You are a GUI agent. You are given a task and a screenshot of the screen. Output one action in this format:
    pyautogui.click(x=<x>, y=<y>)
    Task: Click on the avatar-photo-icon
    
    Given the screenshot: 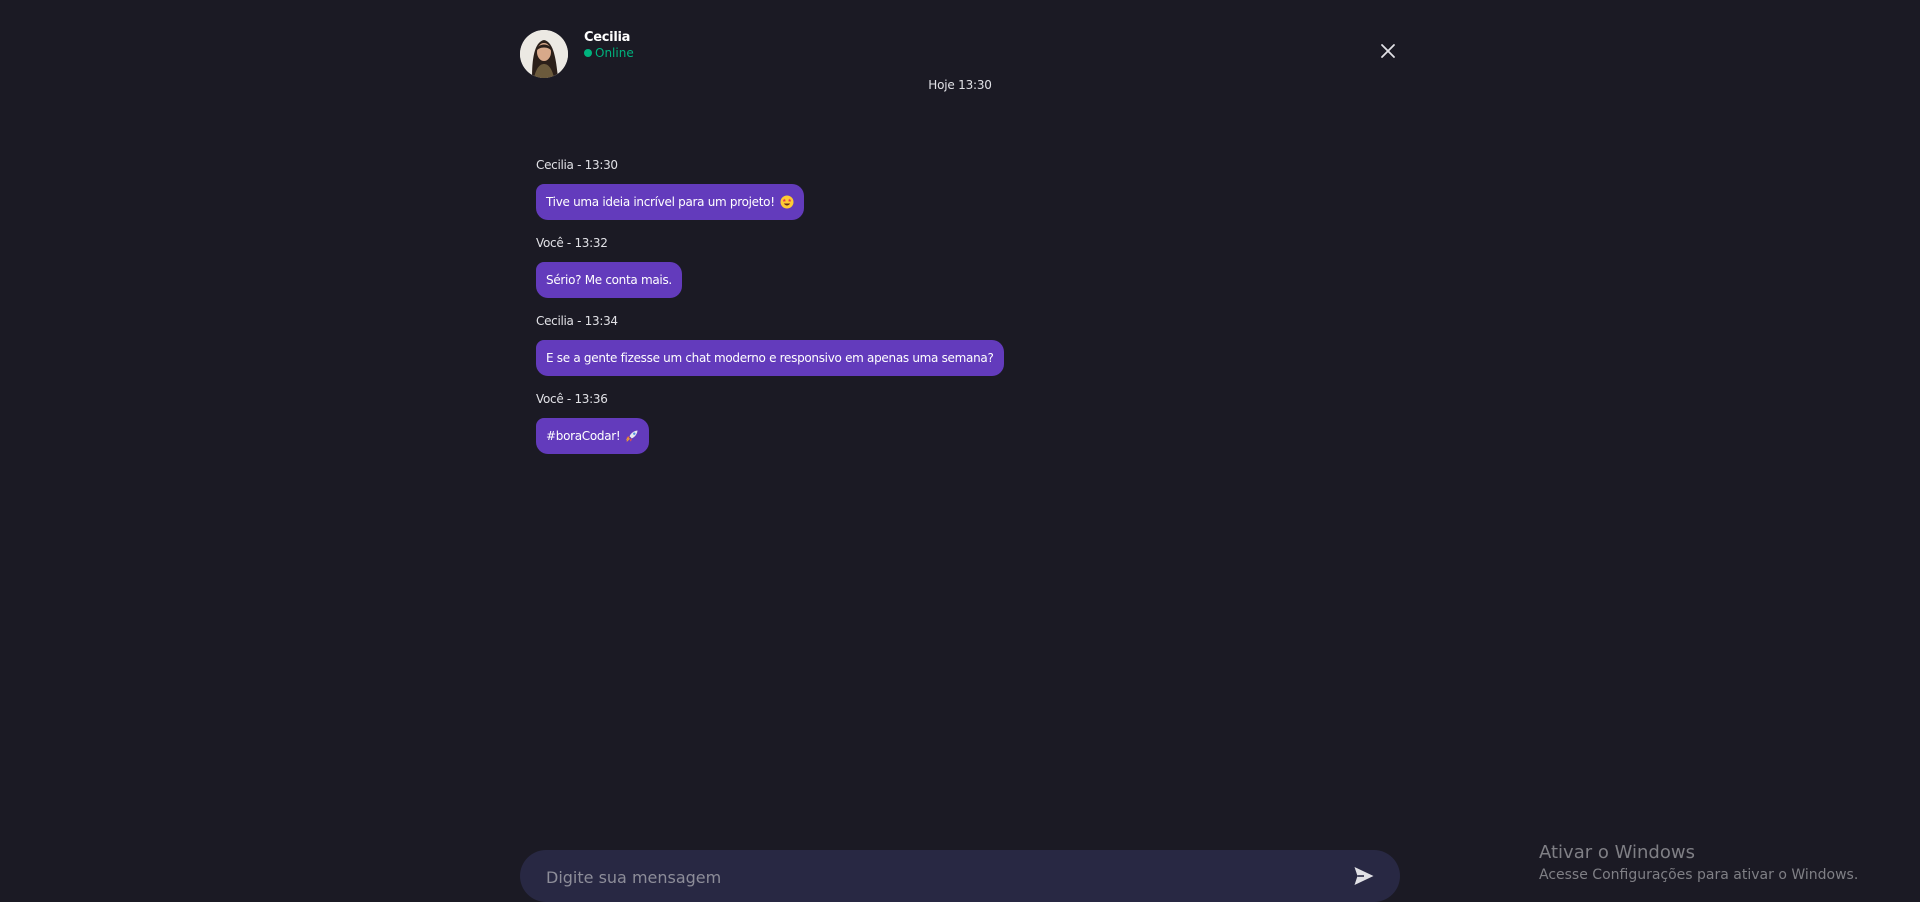 What is the action you would take?
    pyautogui.click(x=544, y=54)
    